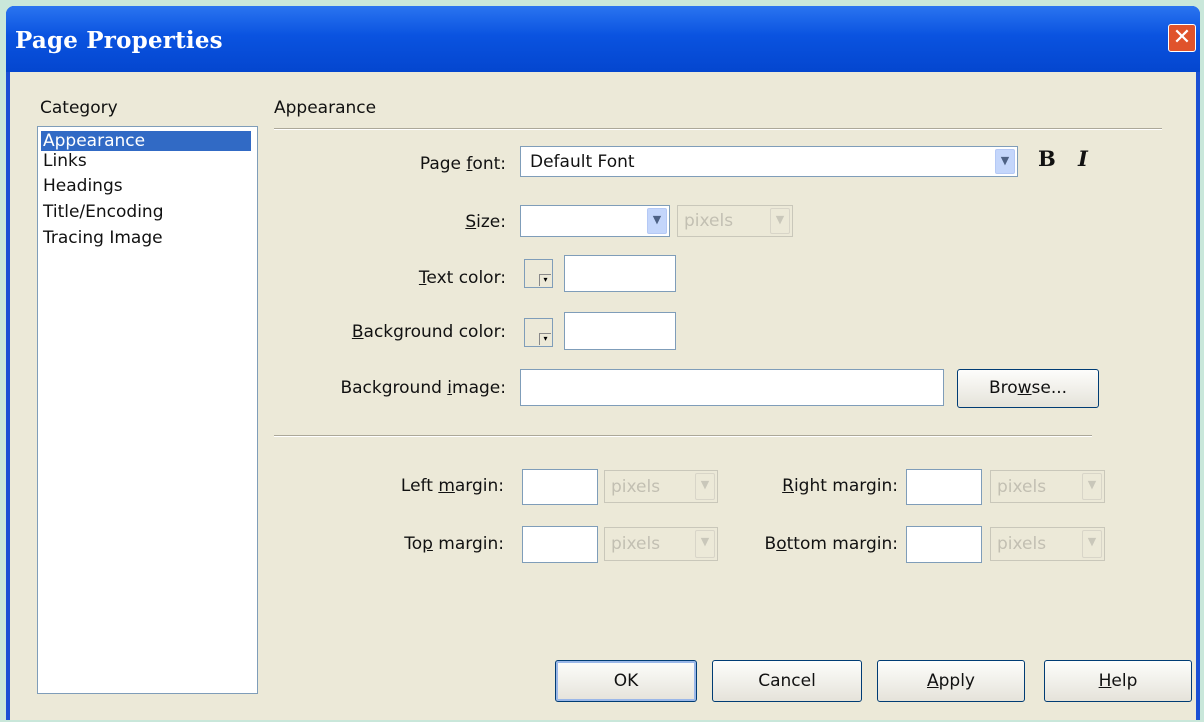  I want to click on background-image-label: Background image:, so click(423, 388).